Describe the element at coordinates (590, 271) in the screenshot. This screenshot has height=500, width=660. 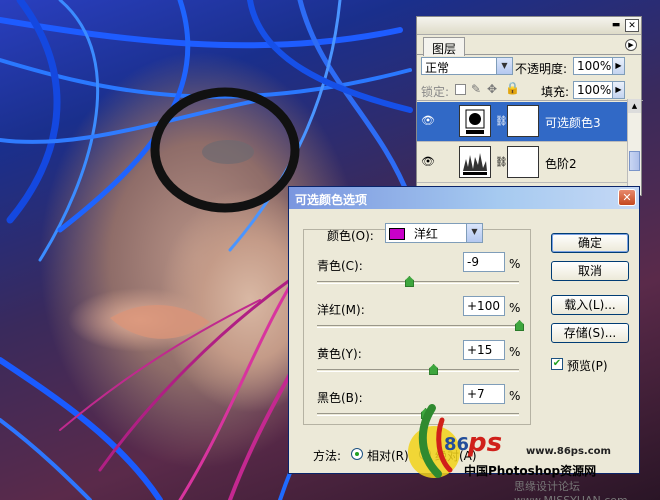
I see `cancel-button: 取消` at that location.